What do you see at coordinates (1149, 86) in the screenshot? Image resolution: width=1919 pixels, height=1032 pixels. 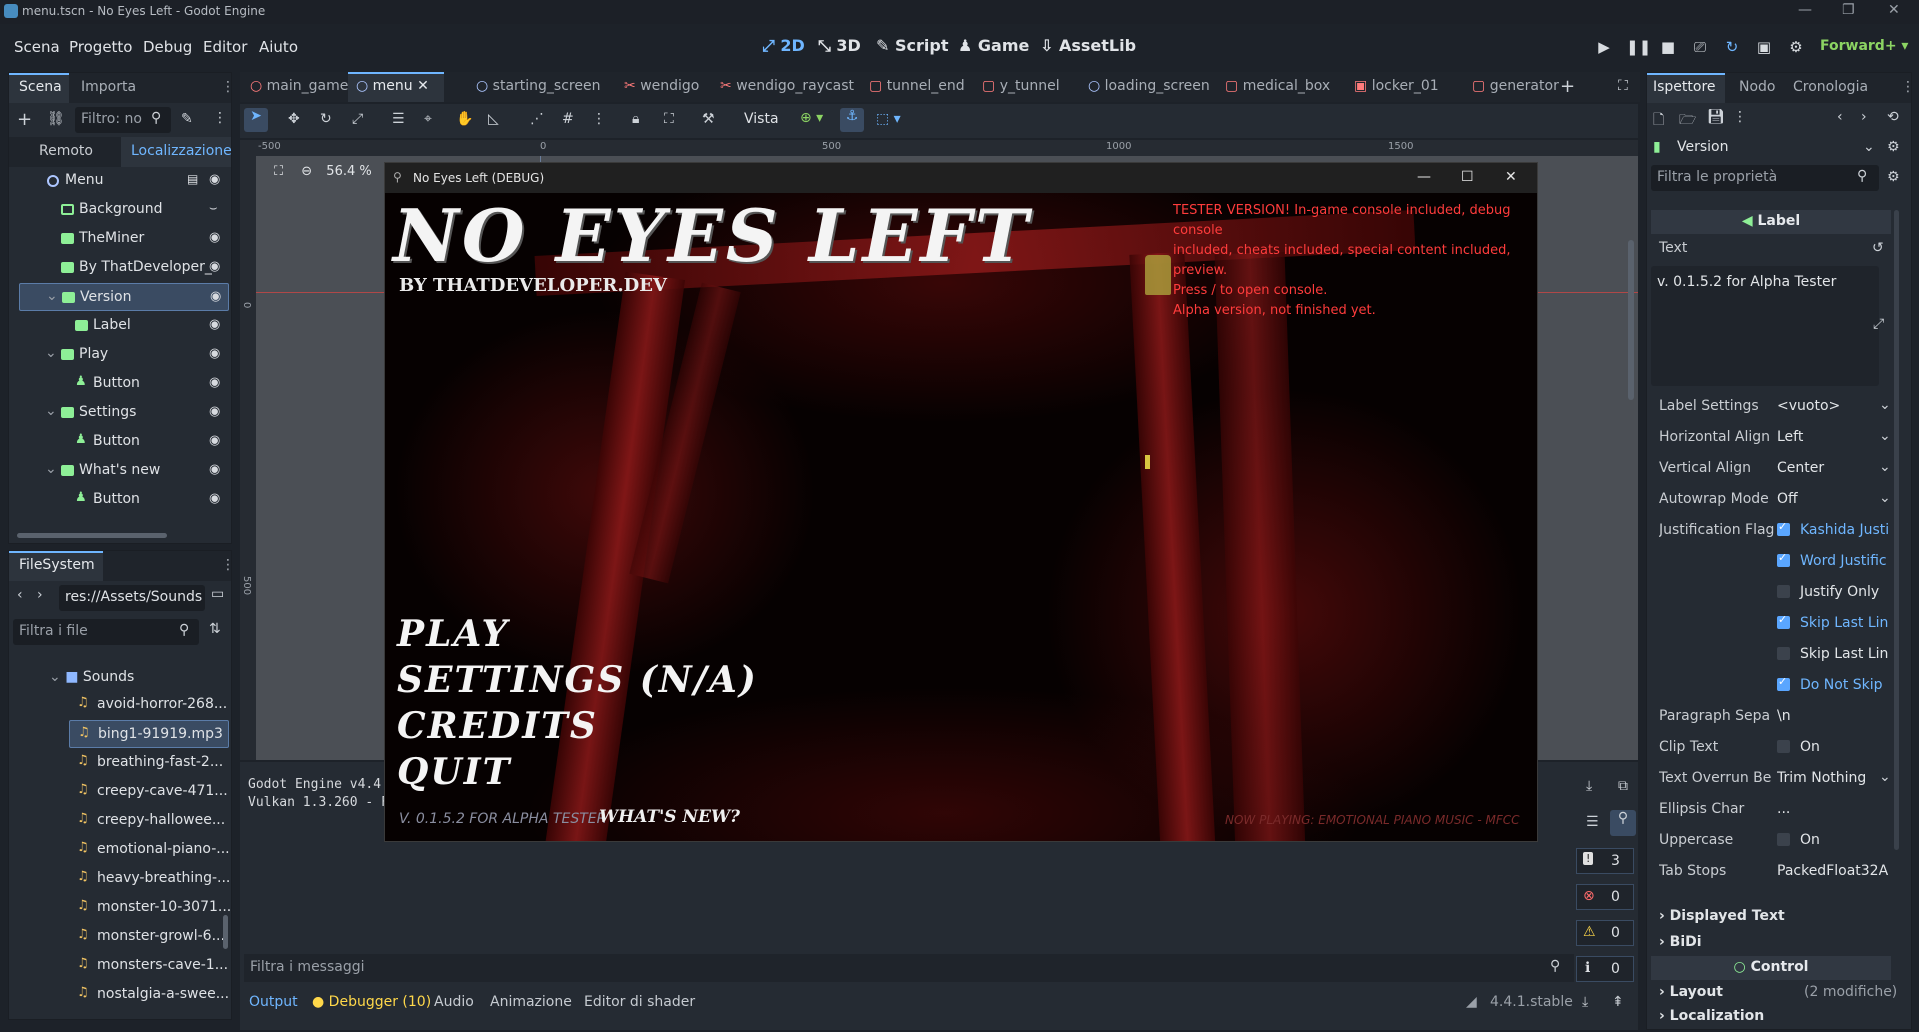 I see `scene-tab-loading-screen: ○ loading_screen` at bounding box center [1149, 86].